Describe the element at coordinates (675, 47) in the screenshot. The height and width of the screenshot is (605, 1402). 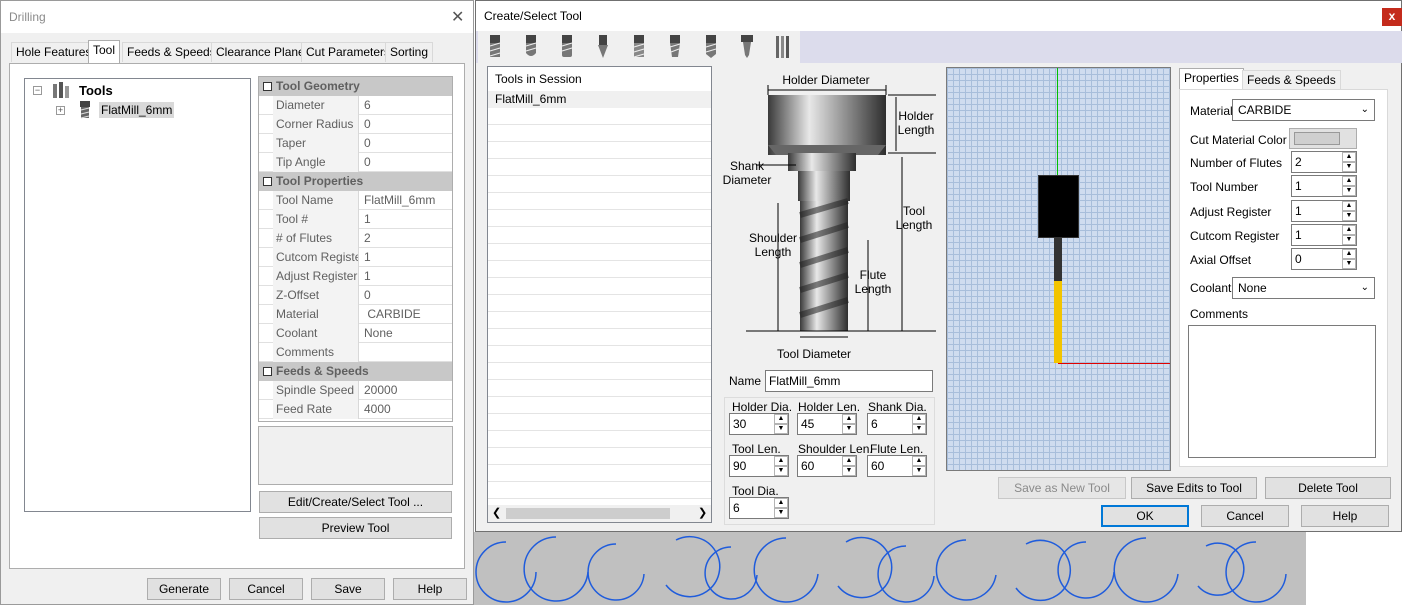
I see `taper-mill-icon` at that location.